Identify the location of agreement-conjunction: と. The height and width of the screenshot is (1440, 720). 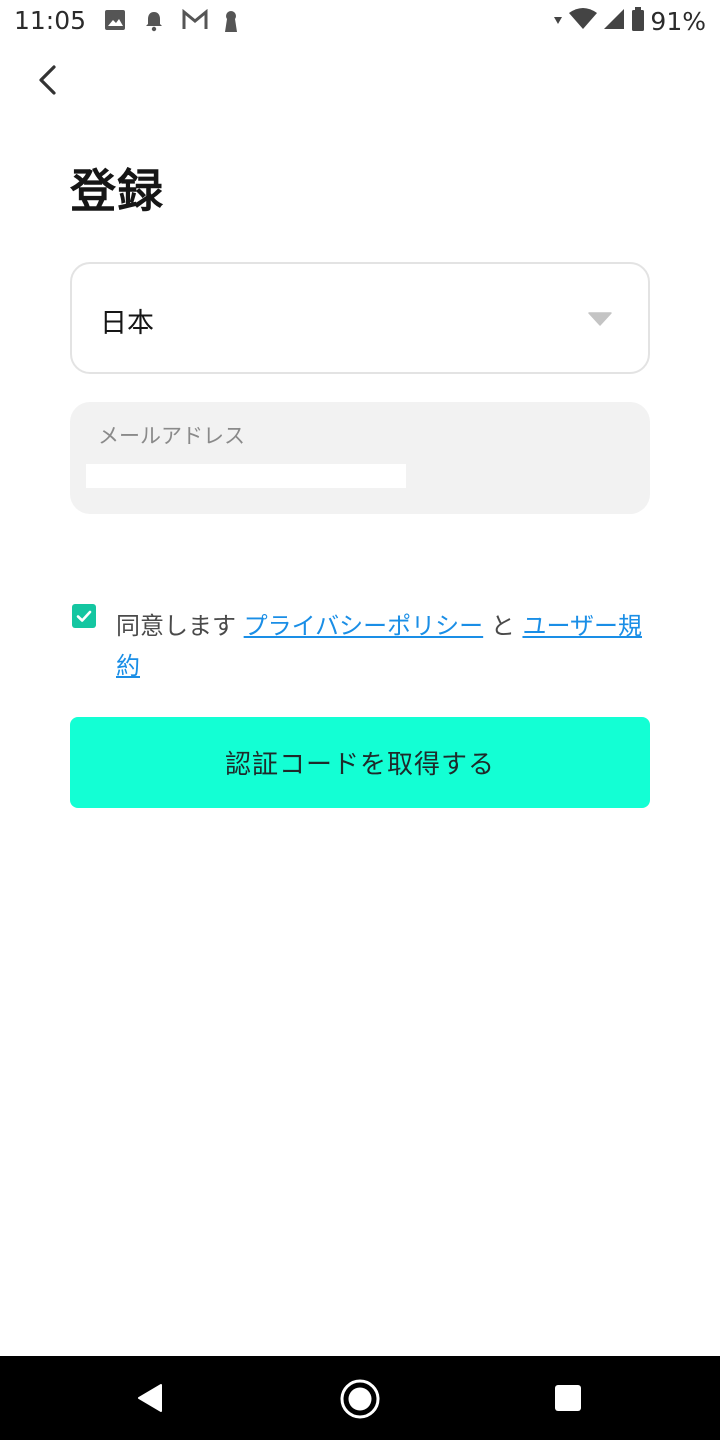
(502, 626).